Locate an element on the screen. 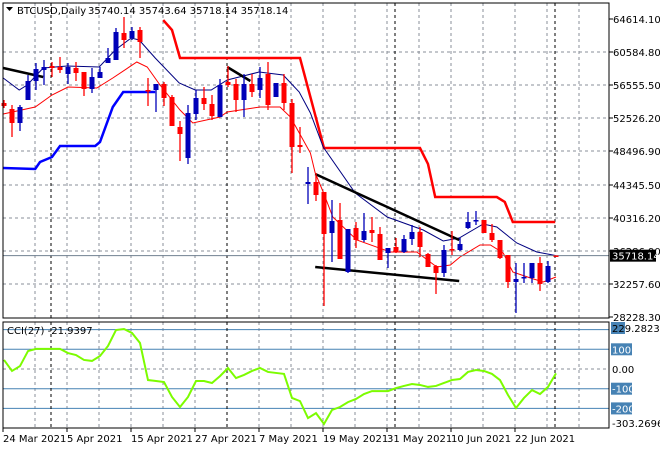 Image resolution: width=660 pixels, height=450 pixels. price-tick-label: 48496.90 is located at coordinates (636, 152).